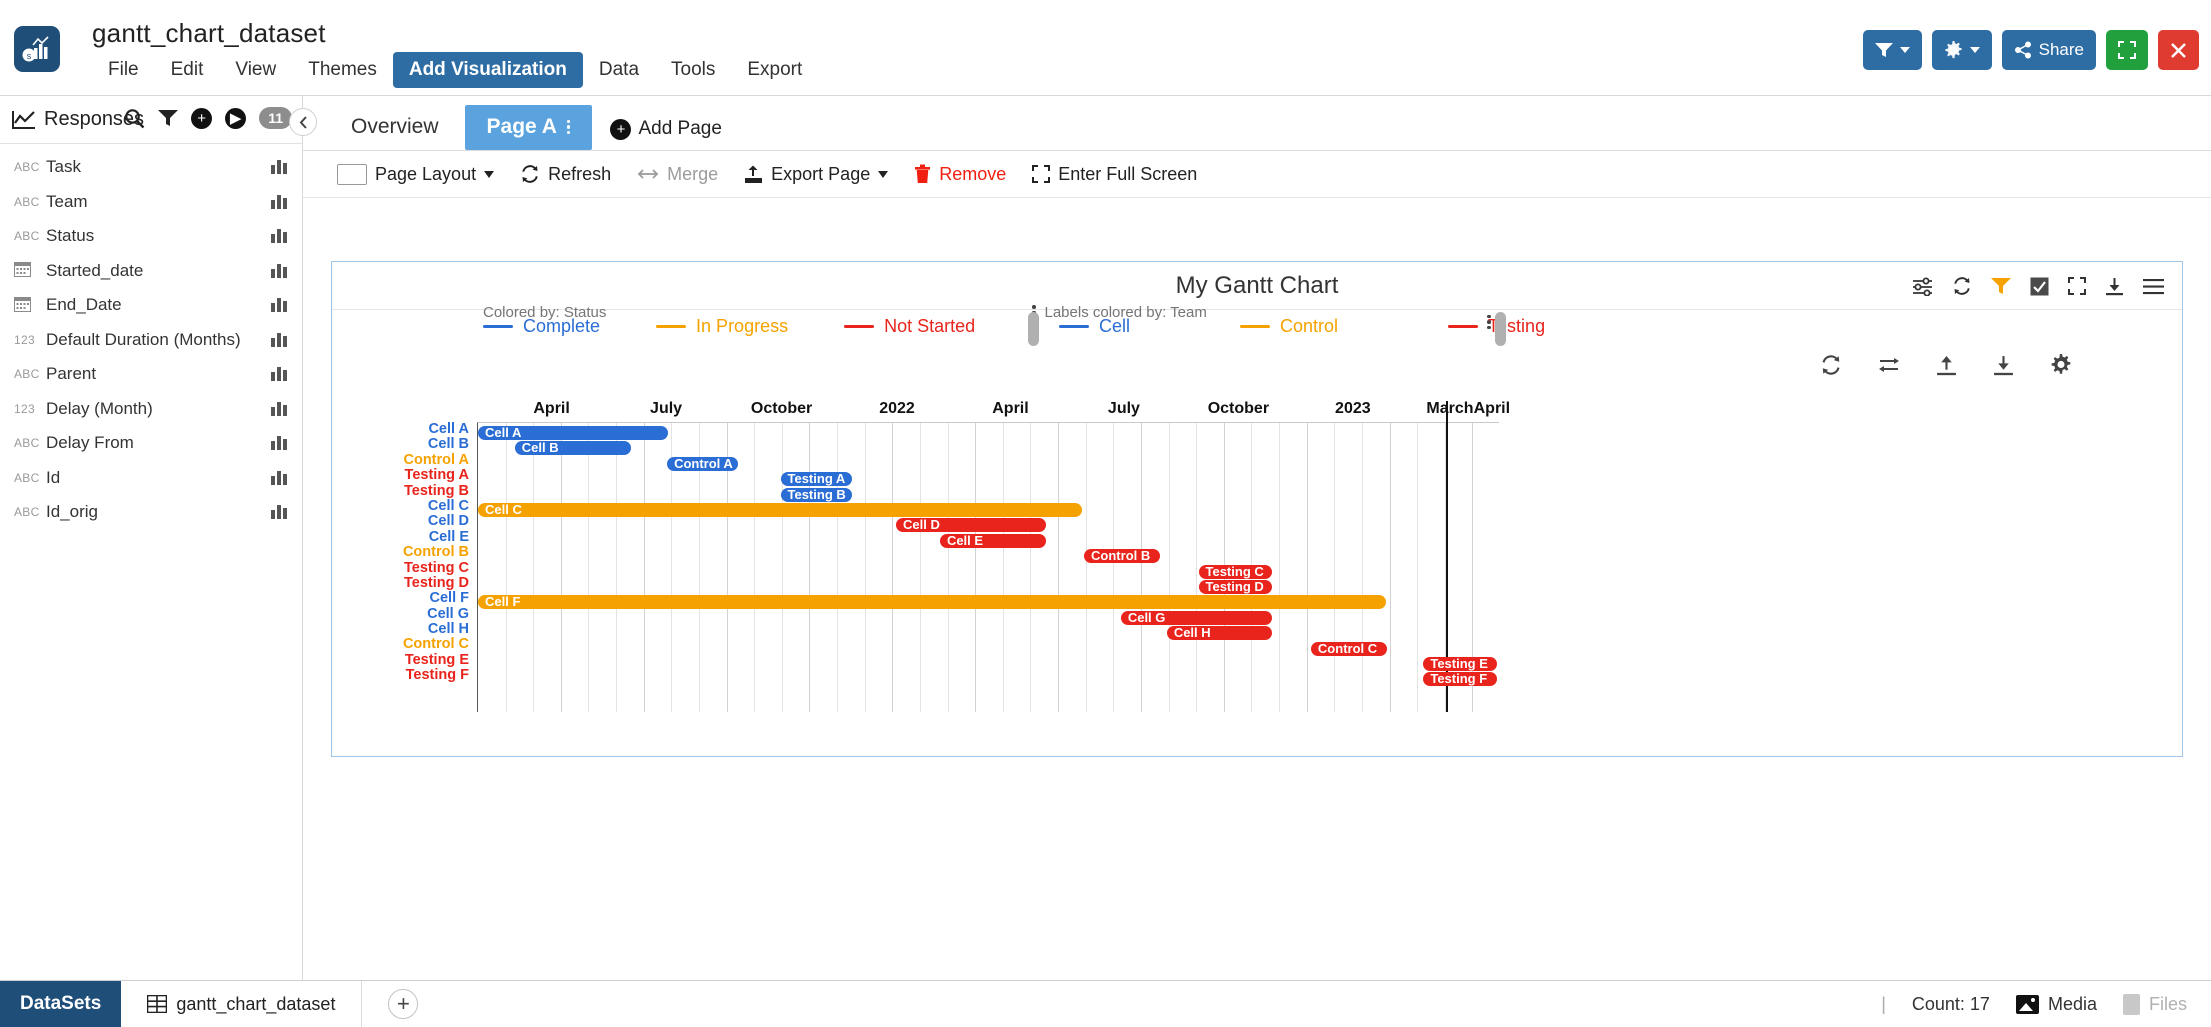  What do you see at coordinates (242, 1003) in the screenshot?
I see `dataset-tab-gantt-chart-dataset: gantt_chart_dataset` at bounding box center [242, 1003].